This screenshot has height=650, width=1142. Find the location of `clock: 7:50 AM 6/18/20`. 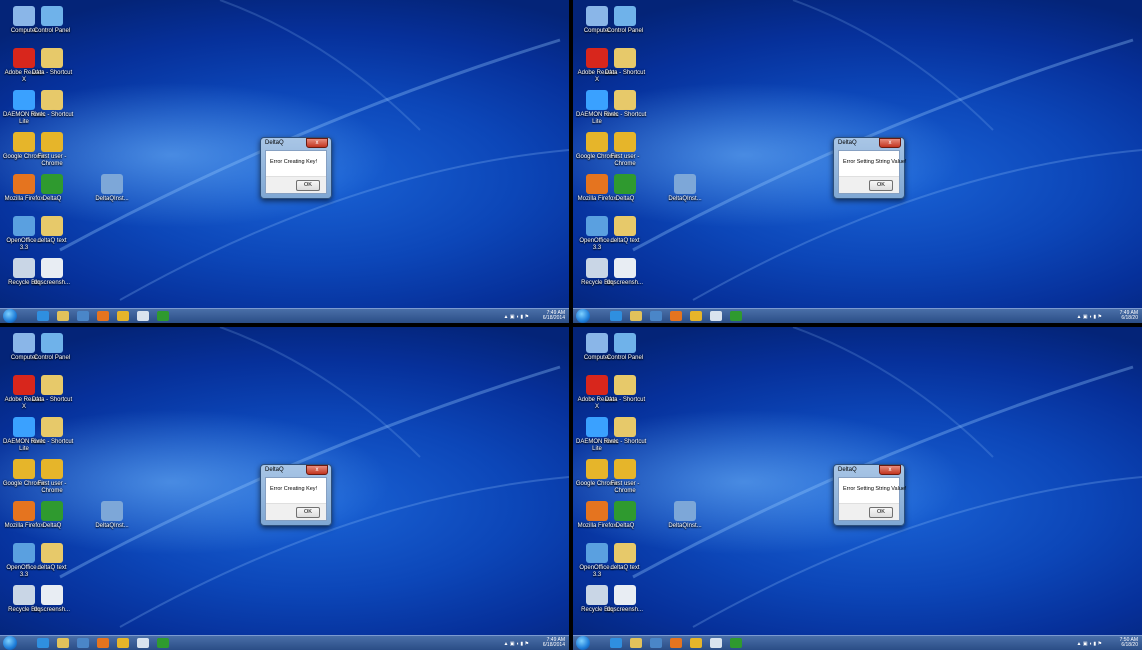

clock: 7:50 AM 6/18/20 is located at coordinates (1129, 643).